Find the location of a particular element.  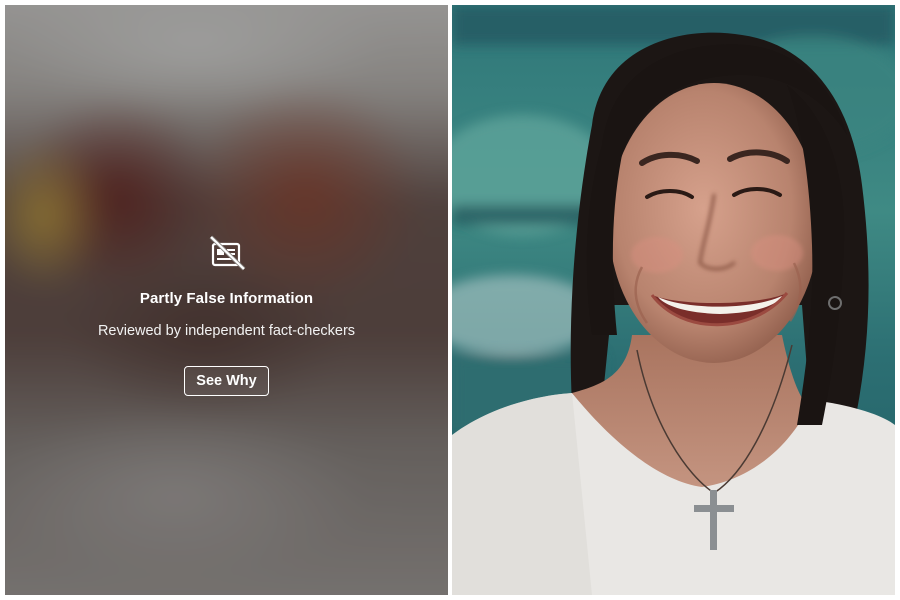

fact-check-subtitle: Reviewed by independent fact-checkers is located at coordinates (226, 331).